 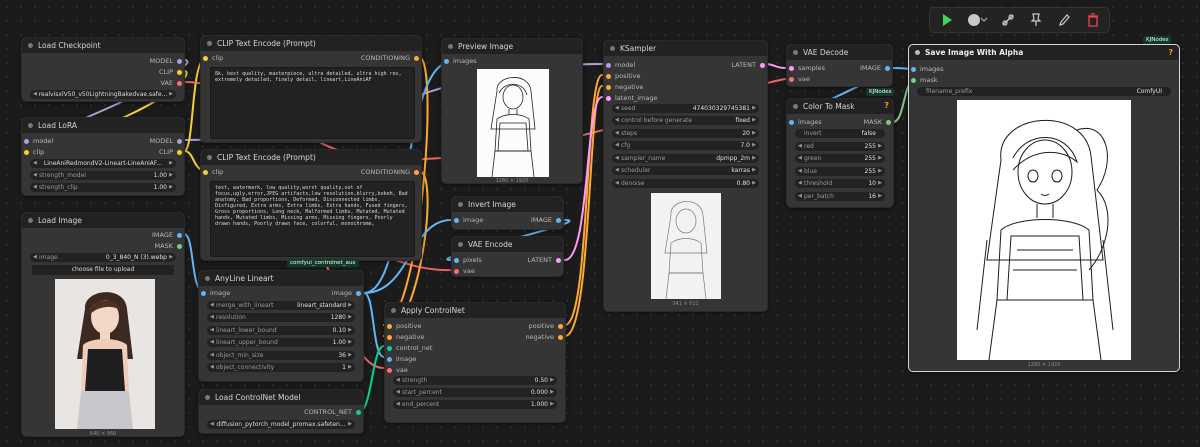 I want to click on scheduler-combo: ◀ scheduler karras ▶, so click(x=685, y=170).